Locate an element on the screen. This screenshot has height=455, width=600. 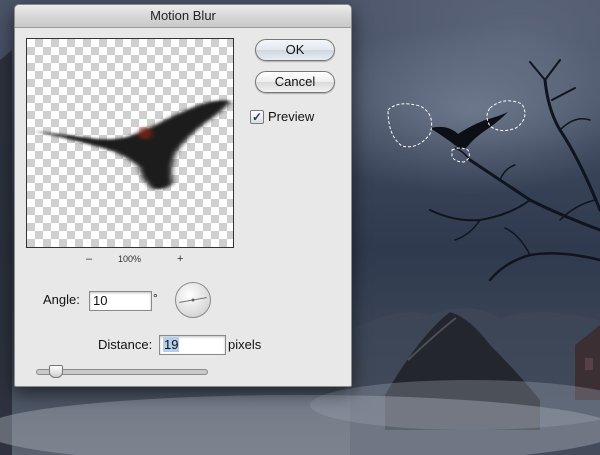
blurred-crow-image is located at coordinates (133, 145).